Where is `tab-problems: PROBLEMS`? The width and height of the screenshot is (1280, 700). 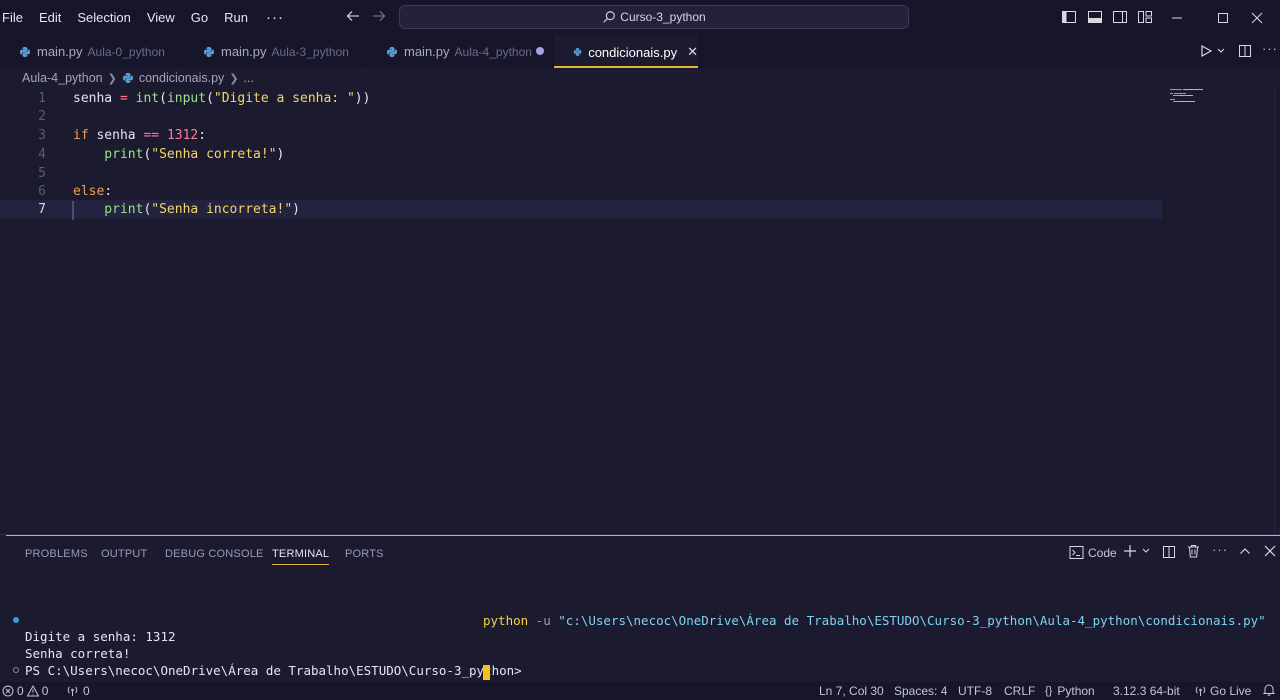 tab-problems: PROBLEMS is located at coordinates (56, 554).